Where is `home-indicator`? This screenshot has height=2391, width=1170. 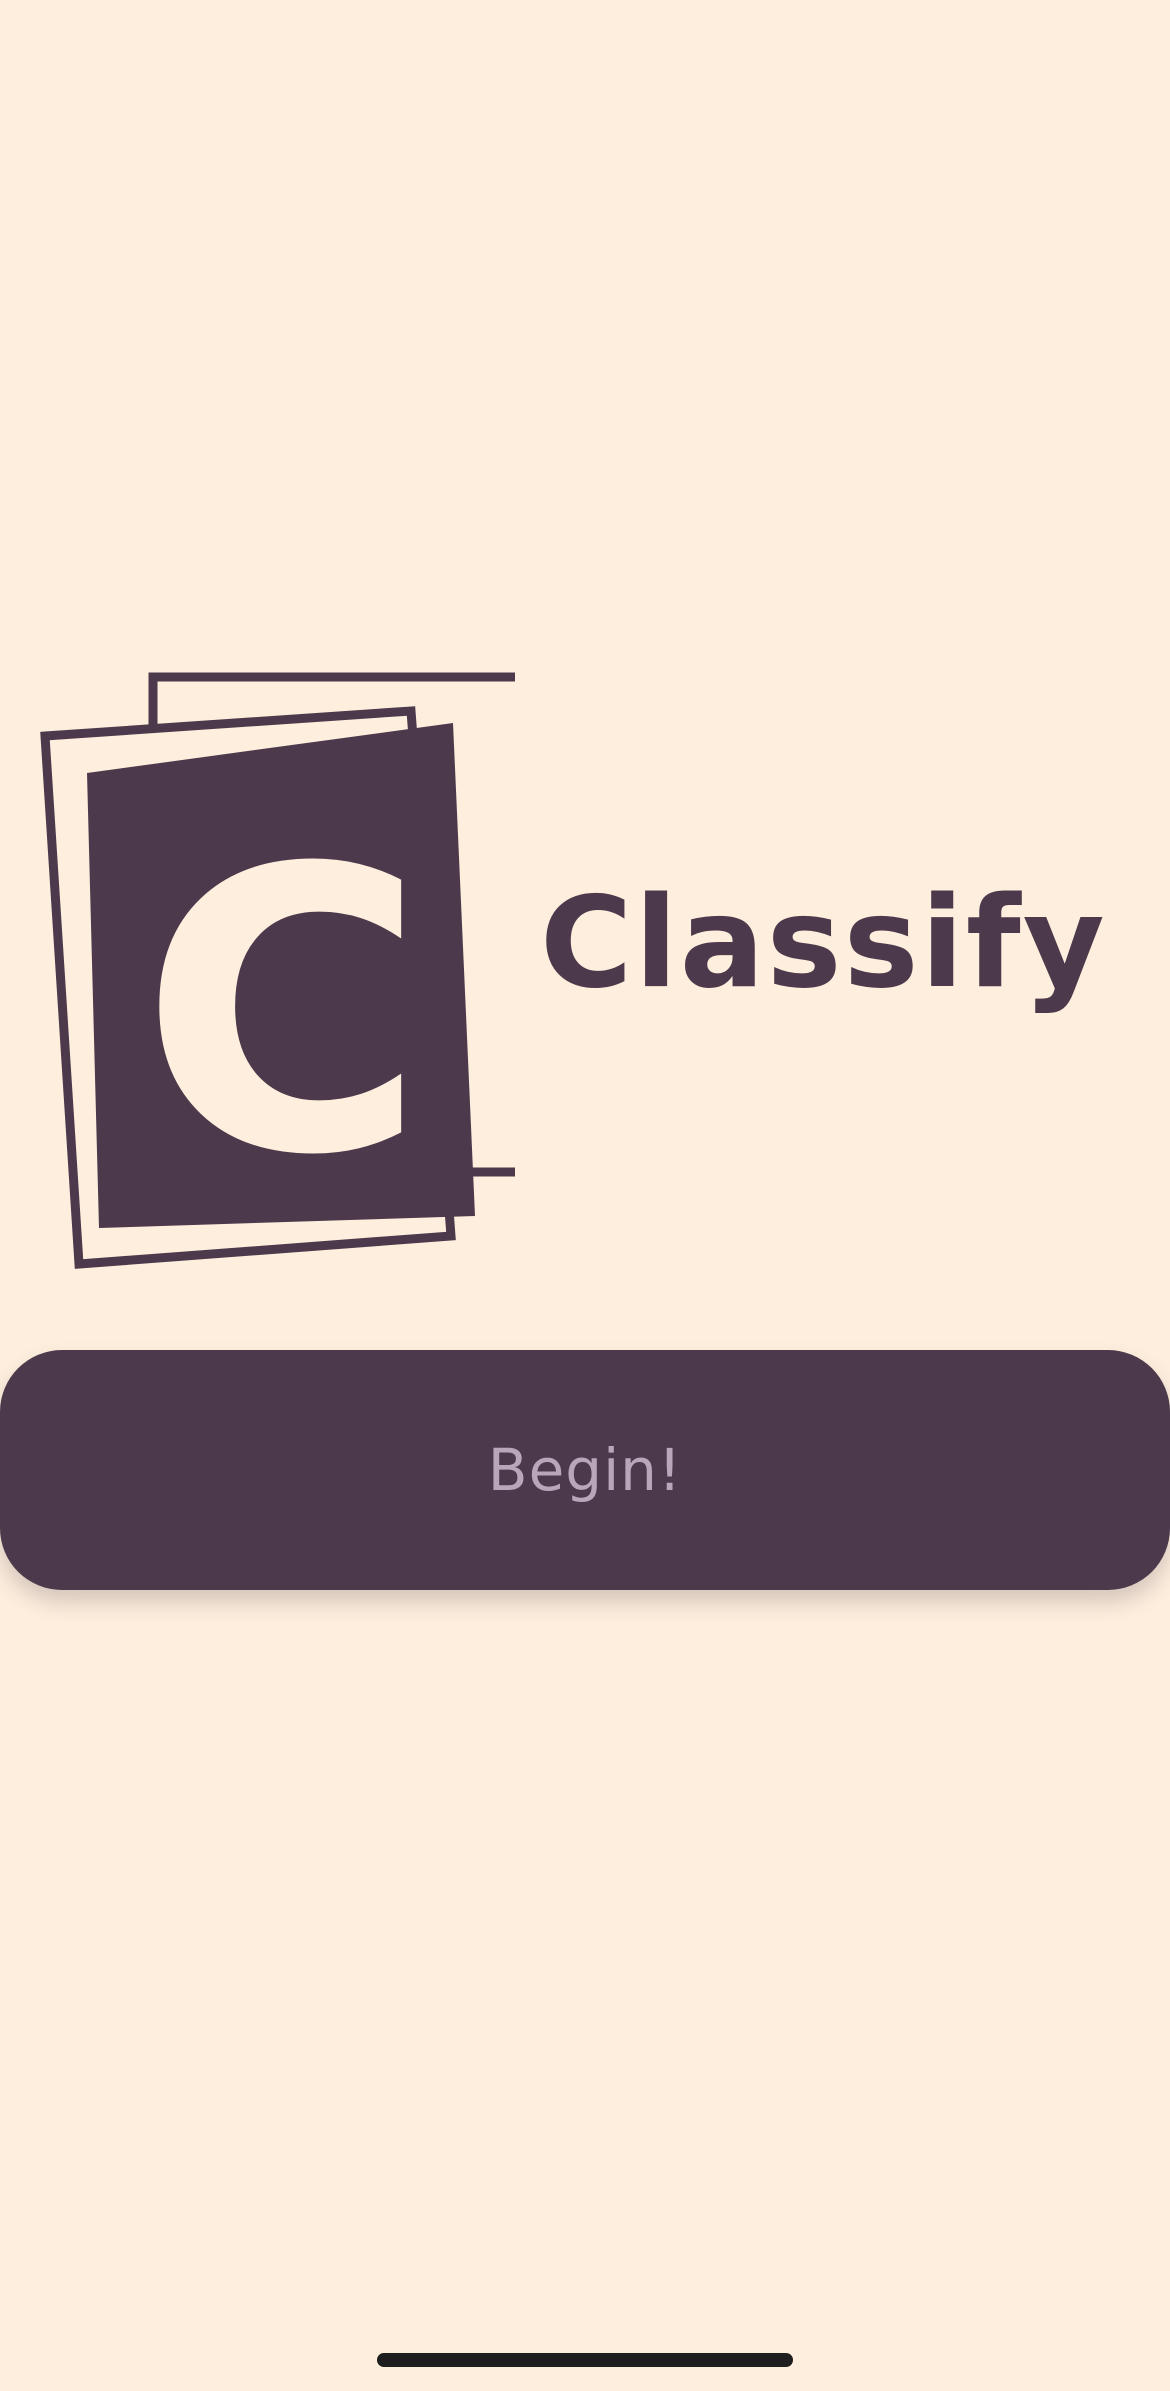
home-indicator is located at coordinates (585, 2360).